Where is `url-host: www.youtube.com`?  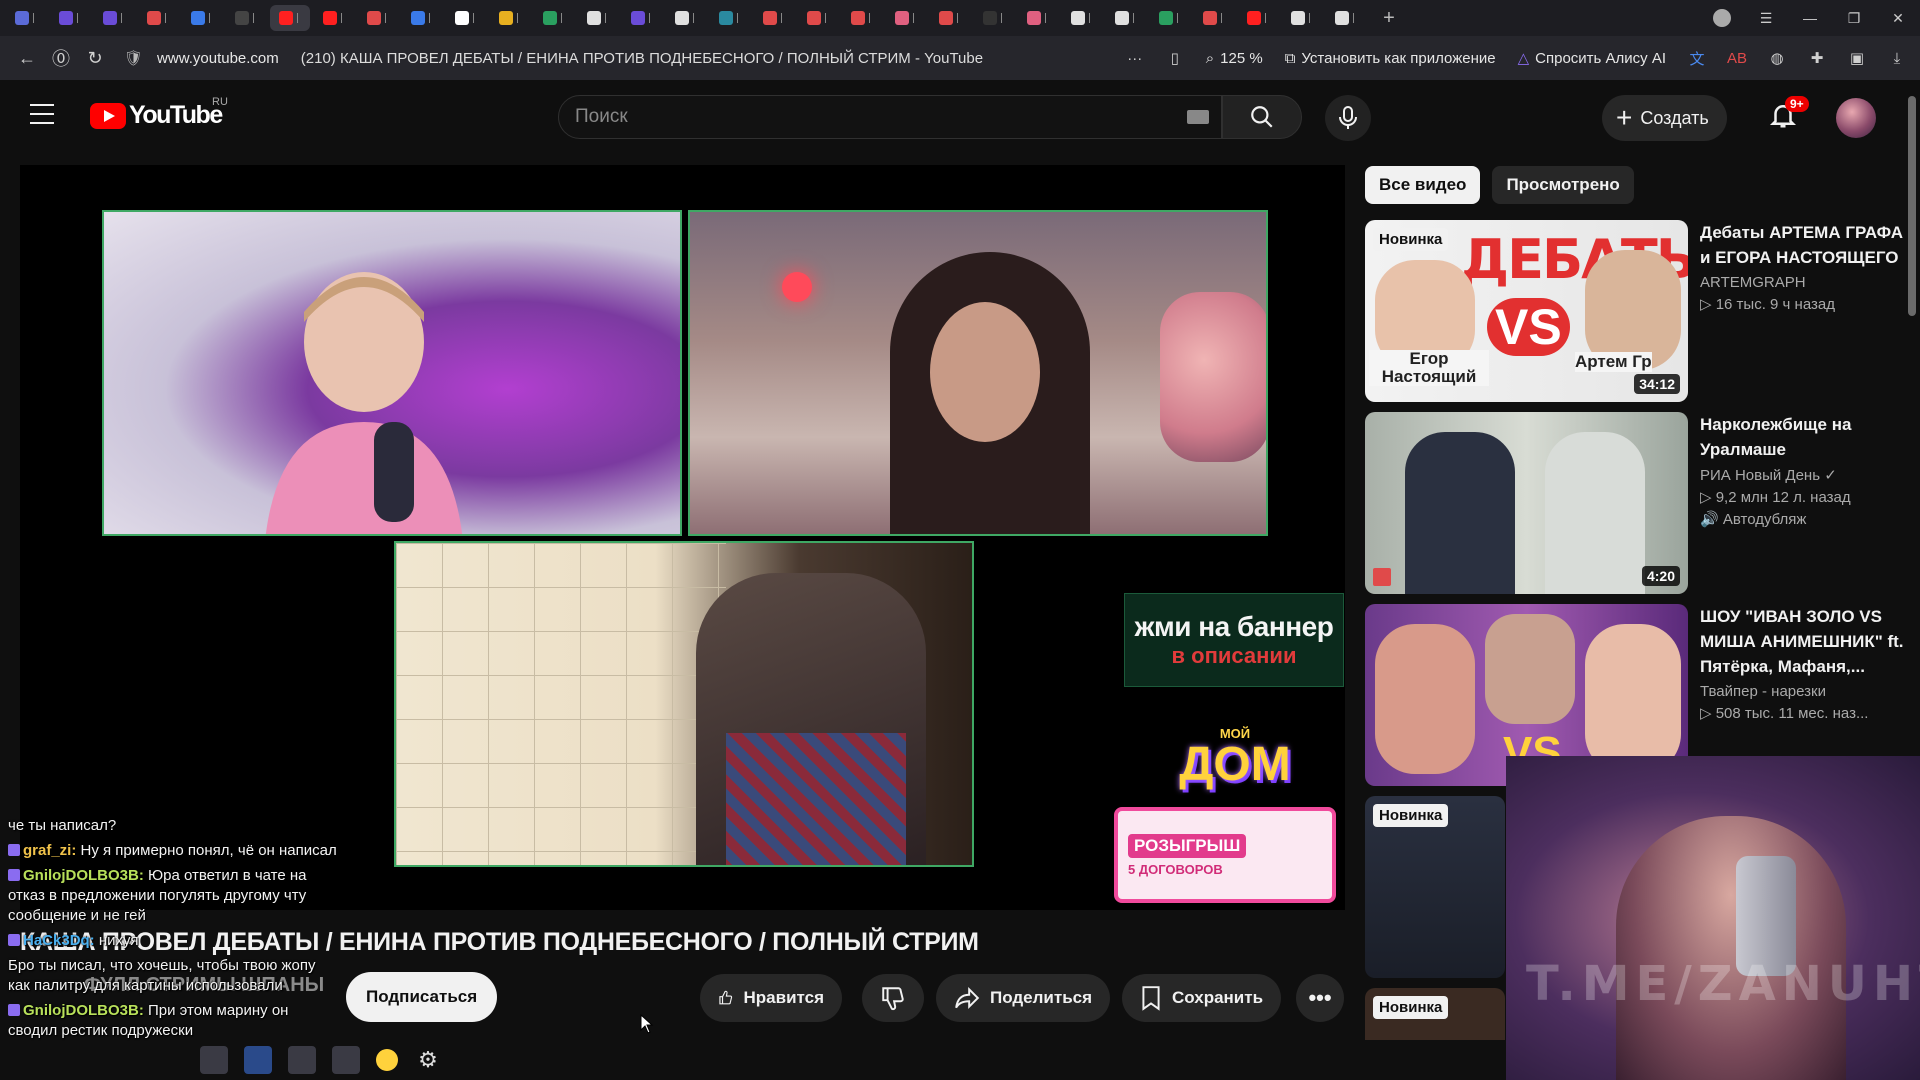
url-host: www.youtube.com is located at coordinates (218, 58).